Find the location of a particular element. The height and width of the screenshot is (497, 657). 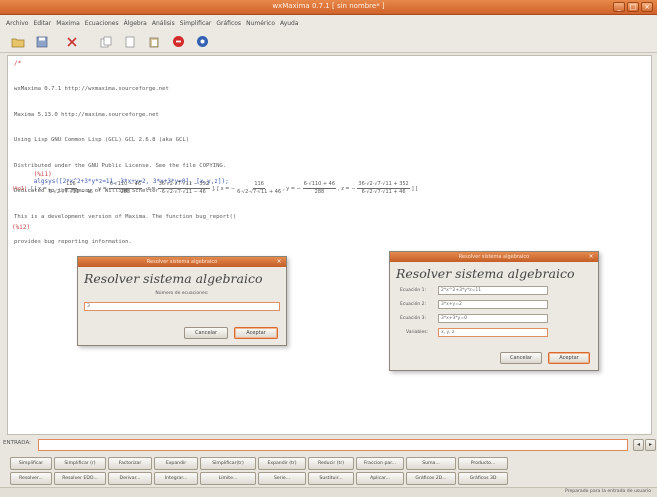

comment-prompt: /* is located at coordinates (18, 63).